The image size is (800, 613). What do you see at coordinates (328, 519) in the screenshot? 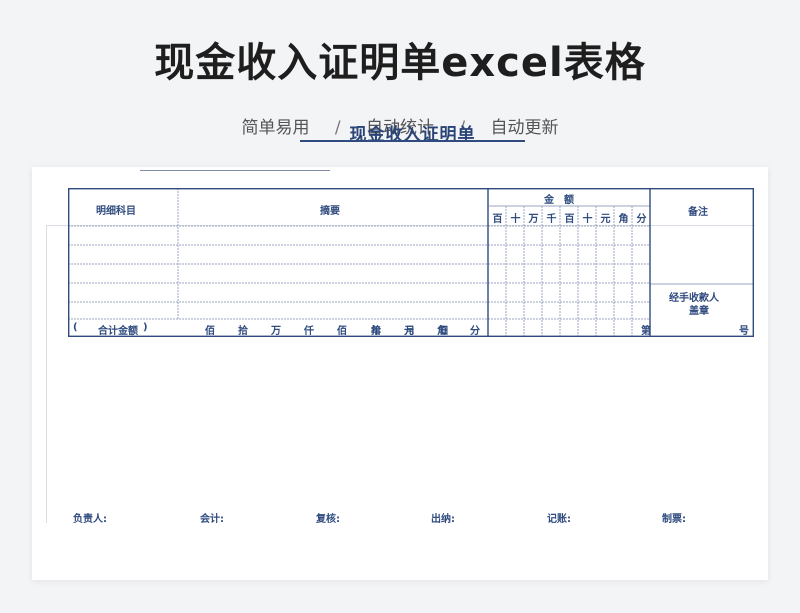
I see `sig-reviewer: 复核:` at bounding box center [328, 519].